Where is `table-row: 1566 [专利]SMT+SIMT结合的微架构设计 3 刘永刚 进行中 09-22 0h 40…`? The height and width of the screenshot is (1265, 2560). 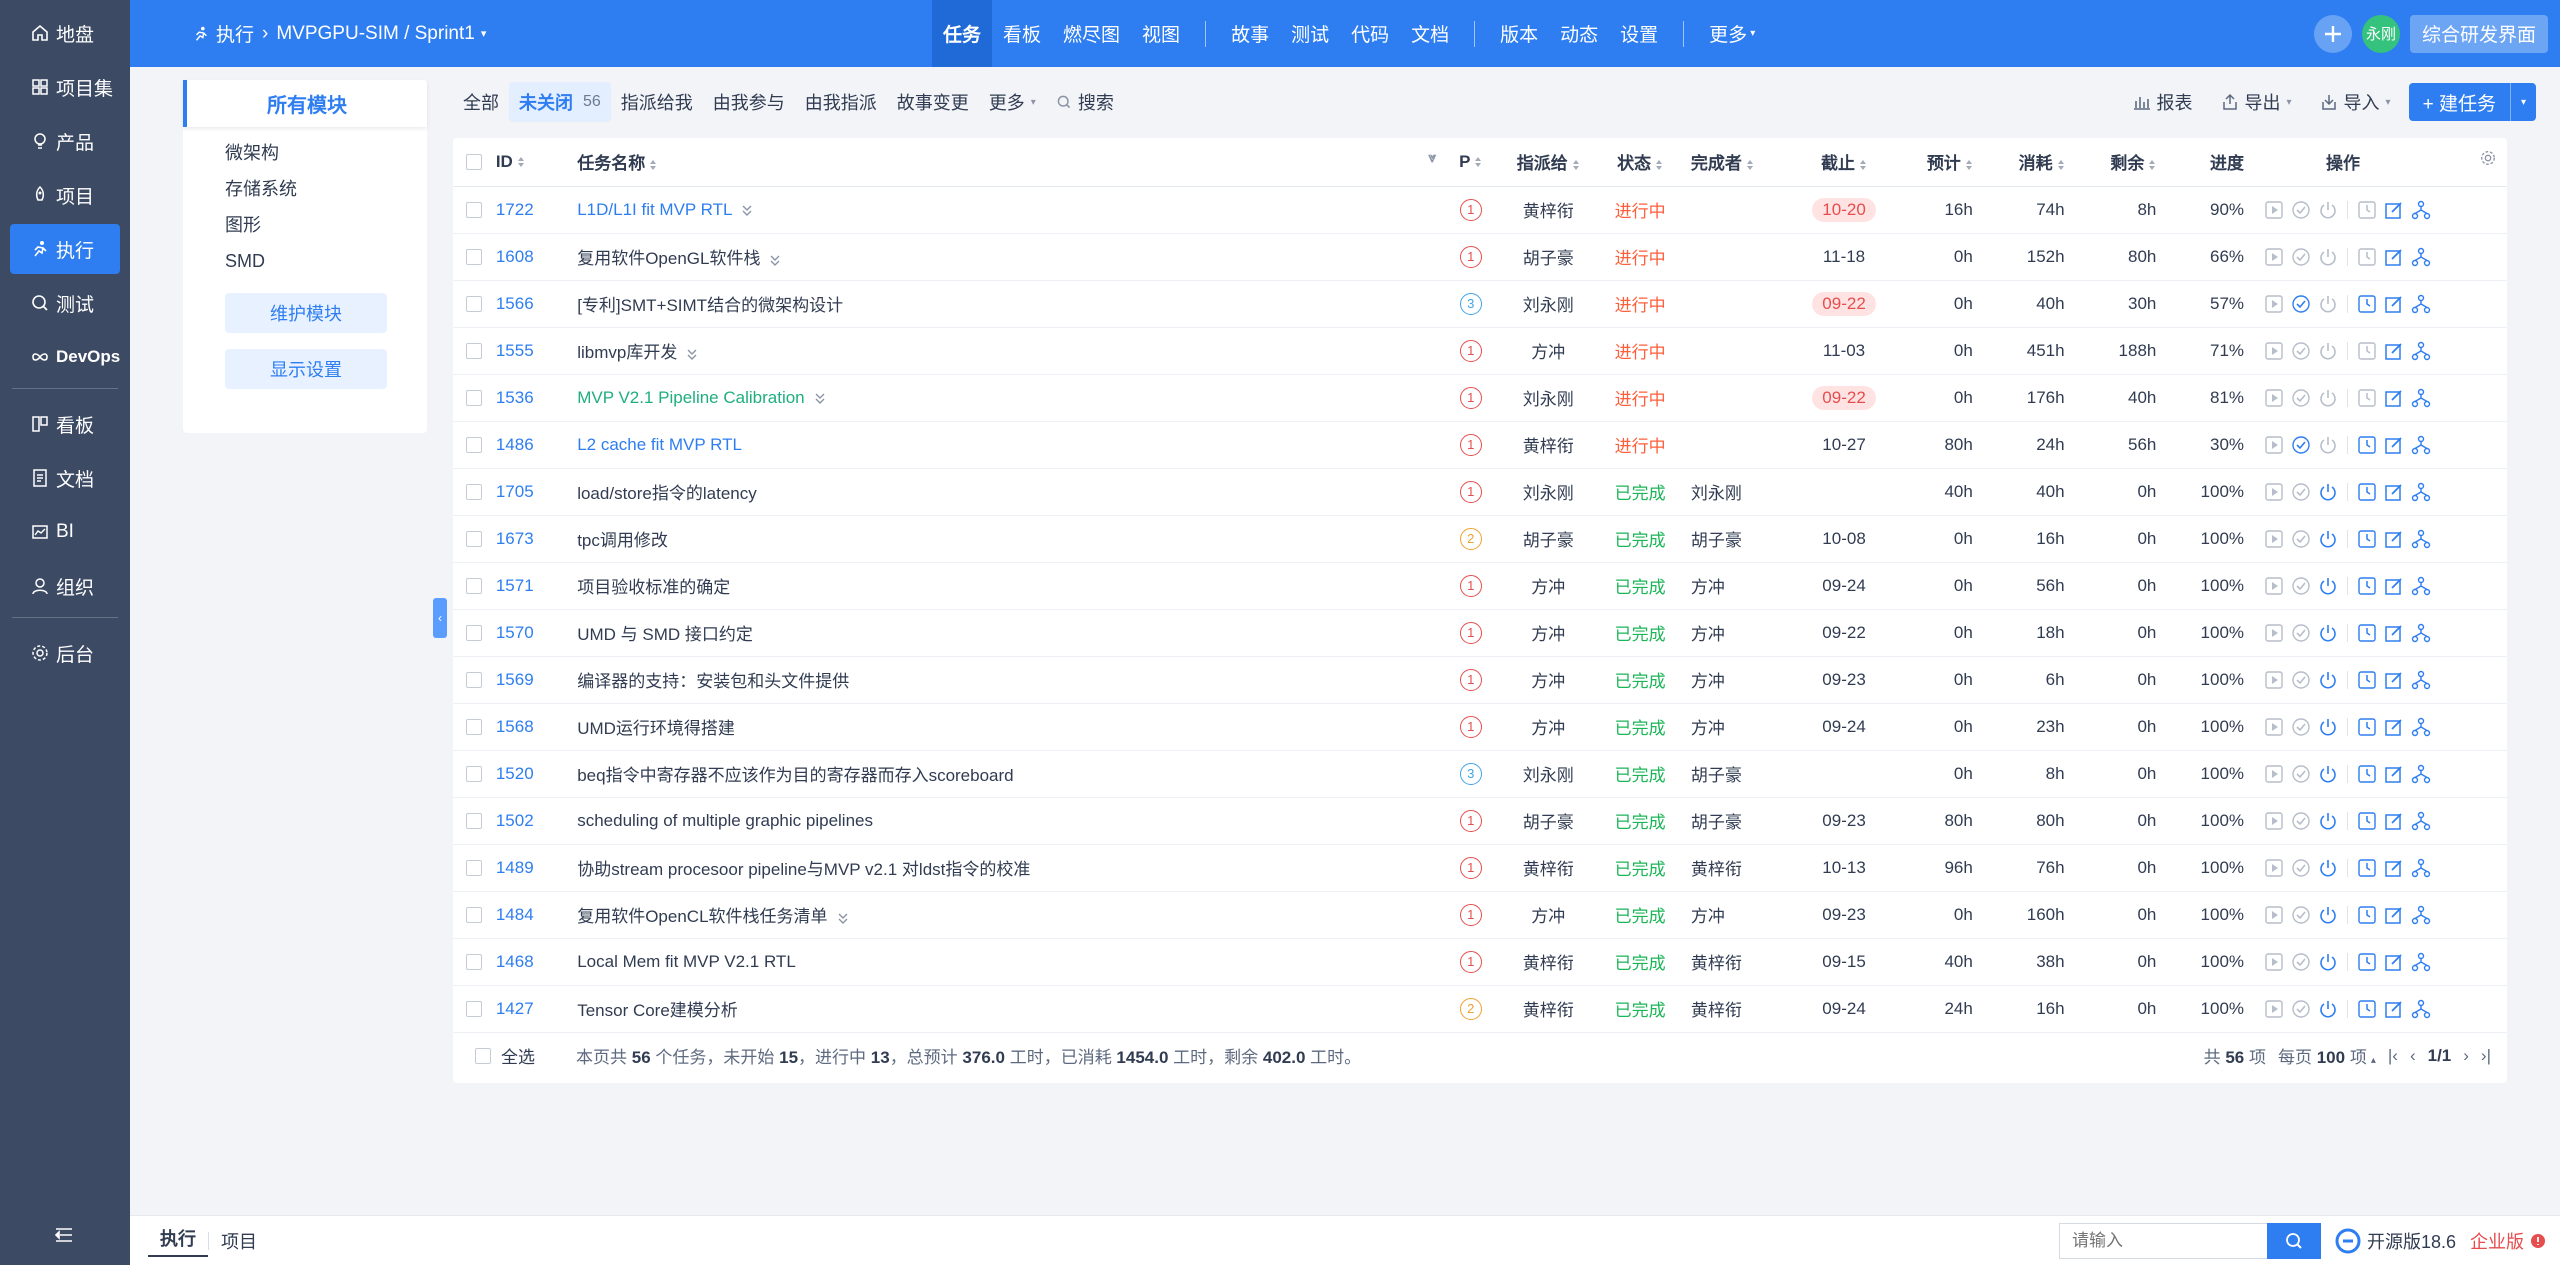
table-row: 1566 [专利]SMT+SIMT结合的微架构设计 3 刘永刚 进行中 09-22 0h 40… is located at coordinates (1480, 304).